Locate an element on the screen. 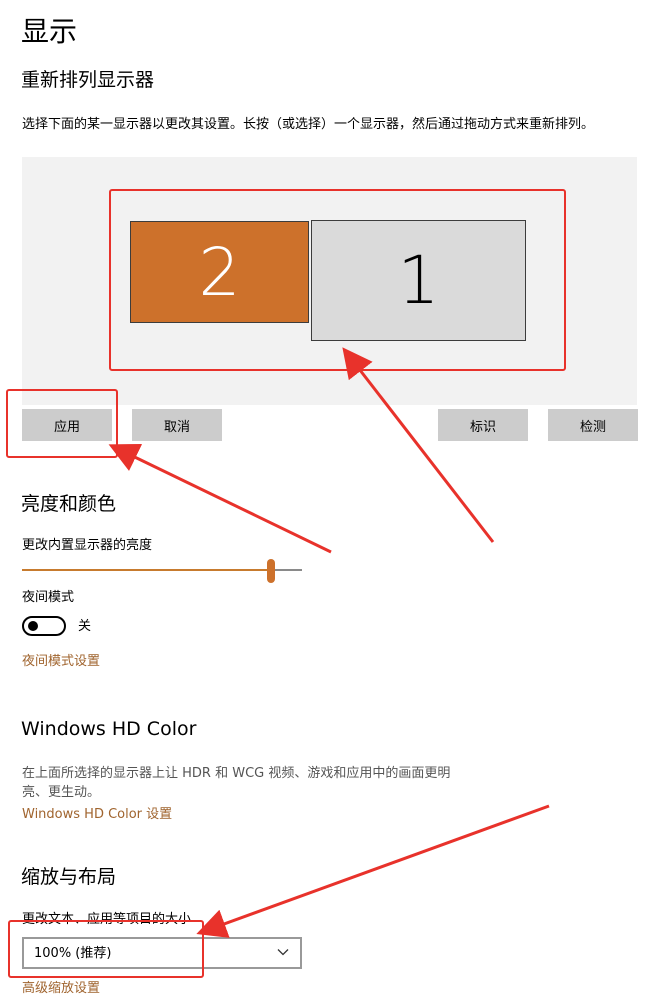 The image size is (665, 998). annotation-arrow-apply is located at coordinates (220, 498).